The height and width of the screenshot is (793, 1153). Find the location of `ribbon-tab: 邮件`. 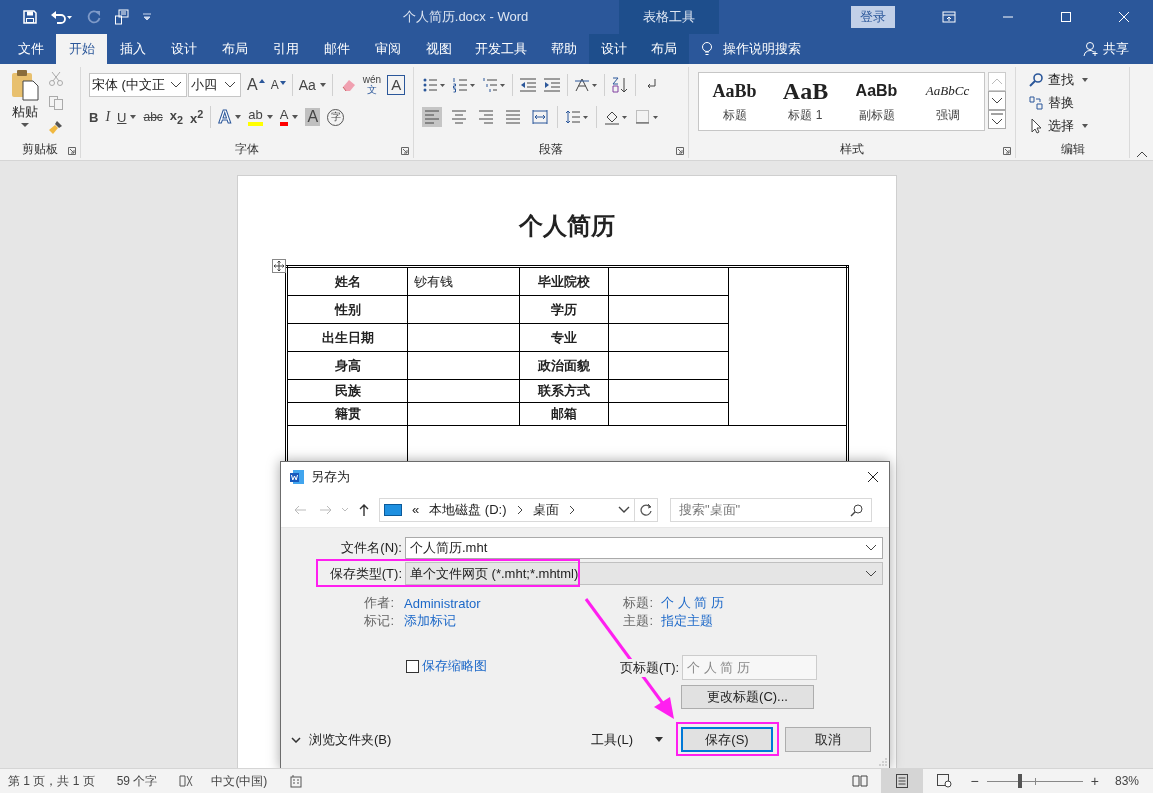

ribbon-tab: 邮件 is located at coordinates (336, 49).